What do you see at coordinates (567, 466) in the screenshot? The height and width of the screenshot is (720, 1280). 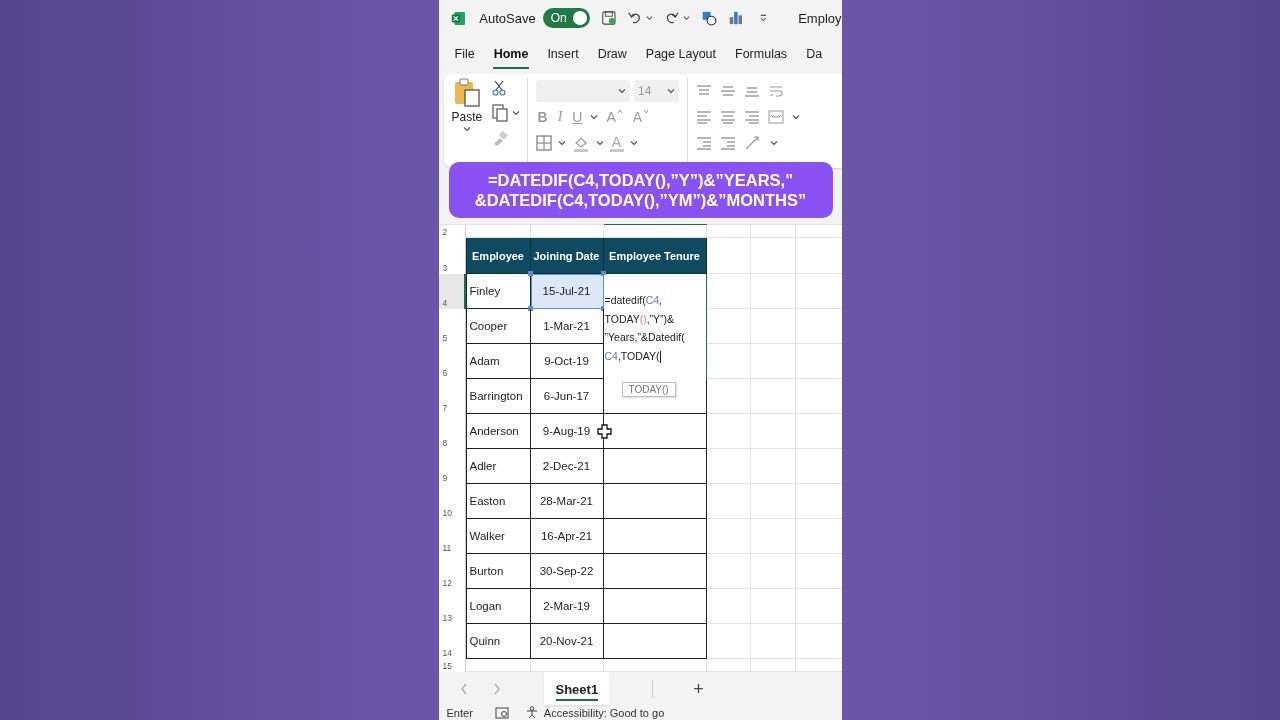 I see `table-cell: 2-Dec-21` at bounding box center [567, 466].